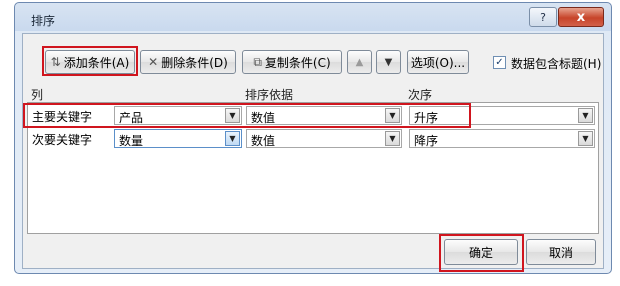 The width and height of the screenshot is (620, 286). What do you see at coordinates (561, 252) in the screenshot?
I see `cancel-button: 取消` at bounding box center [561, 252].